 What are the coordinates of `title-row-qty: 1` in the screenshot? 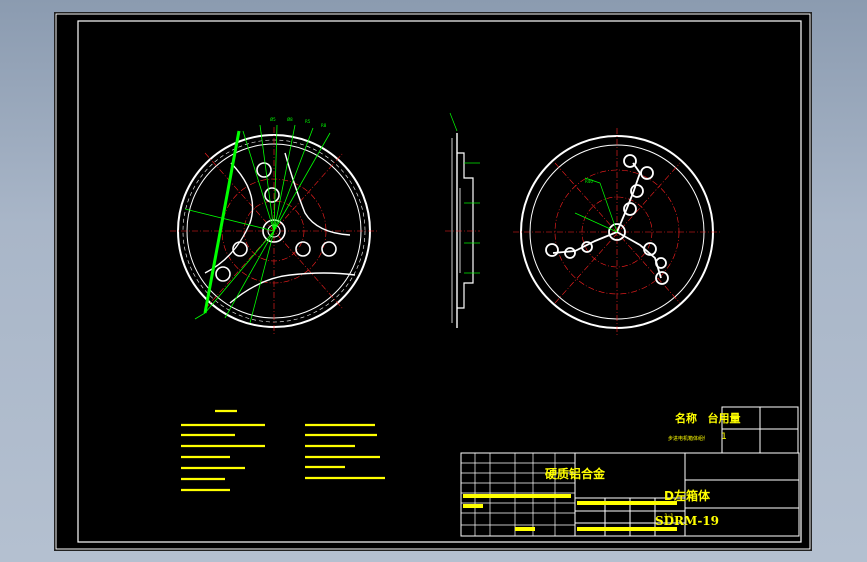 It's located at (724, 437).